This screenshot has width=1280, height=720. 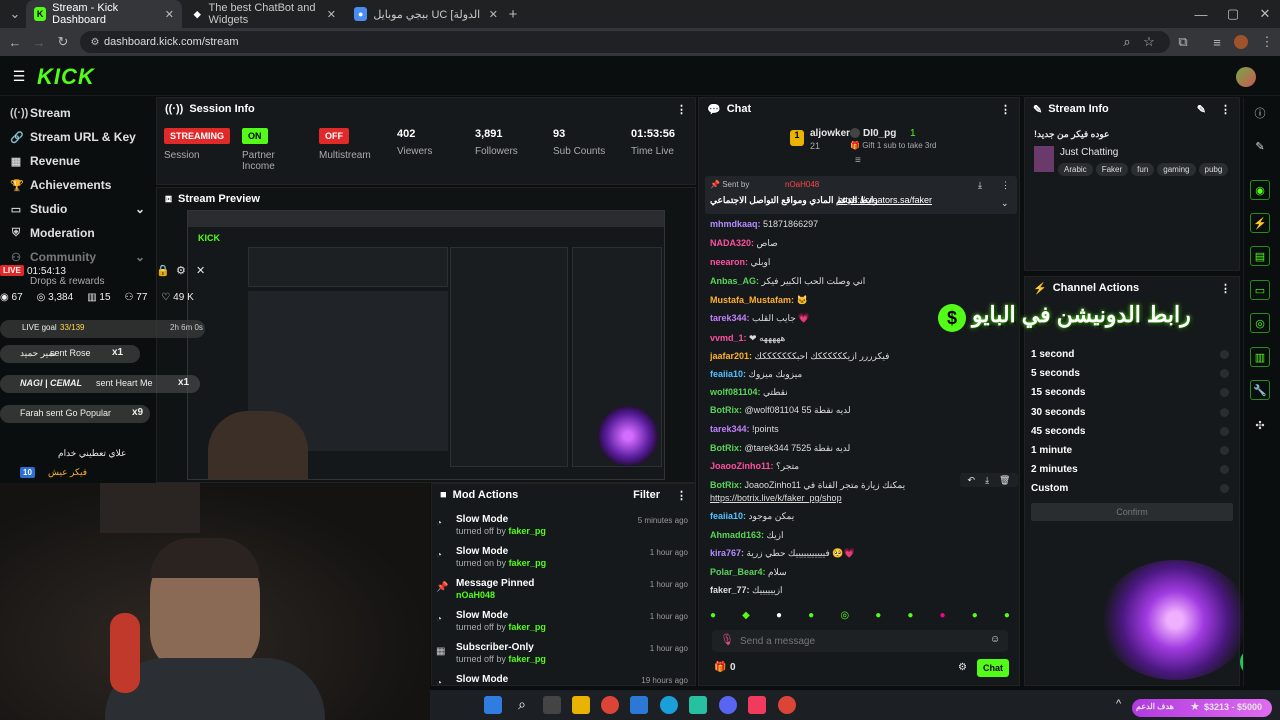 I want to click on user-avatar, so click(x=1246, y=77).